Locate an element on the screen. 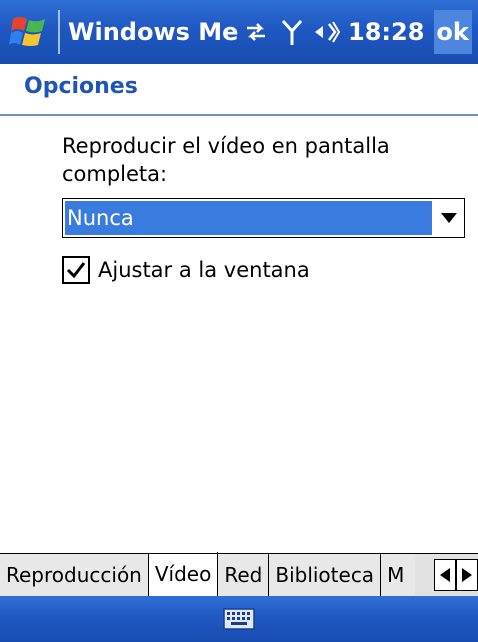 Image resolution: width=478 pixels, height=642 pixels. checkmark-icon is located at coordinates (76, 270).